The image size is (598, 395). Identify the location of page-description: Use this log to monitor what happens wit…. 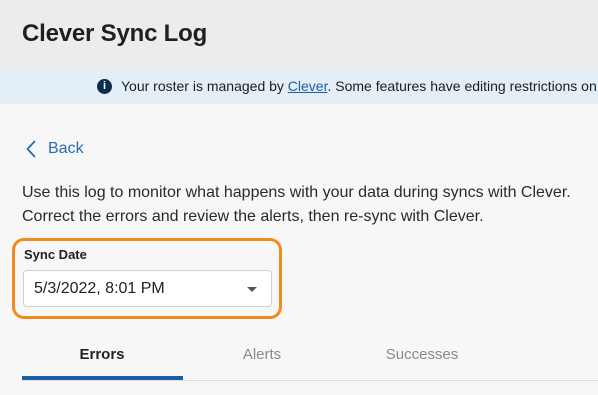
(307, 205).